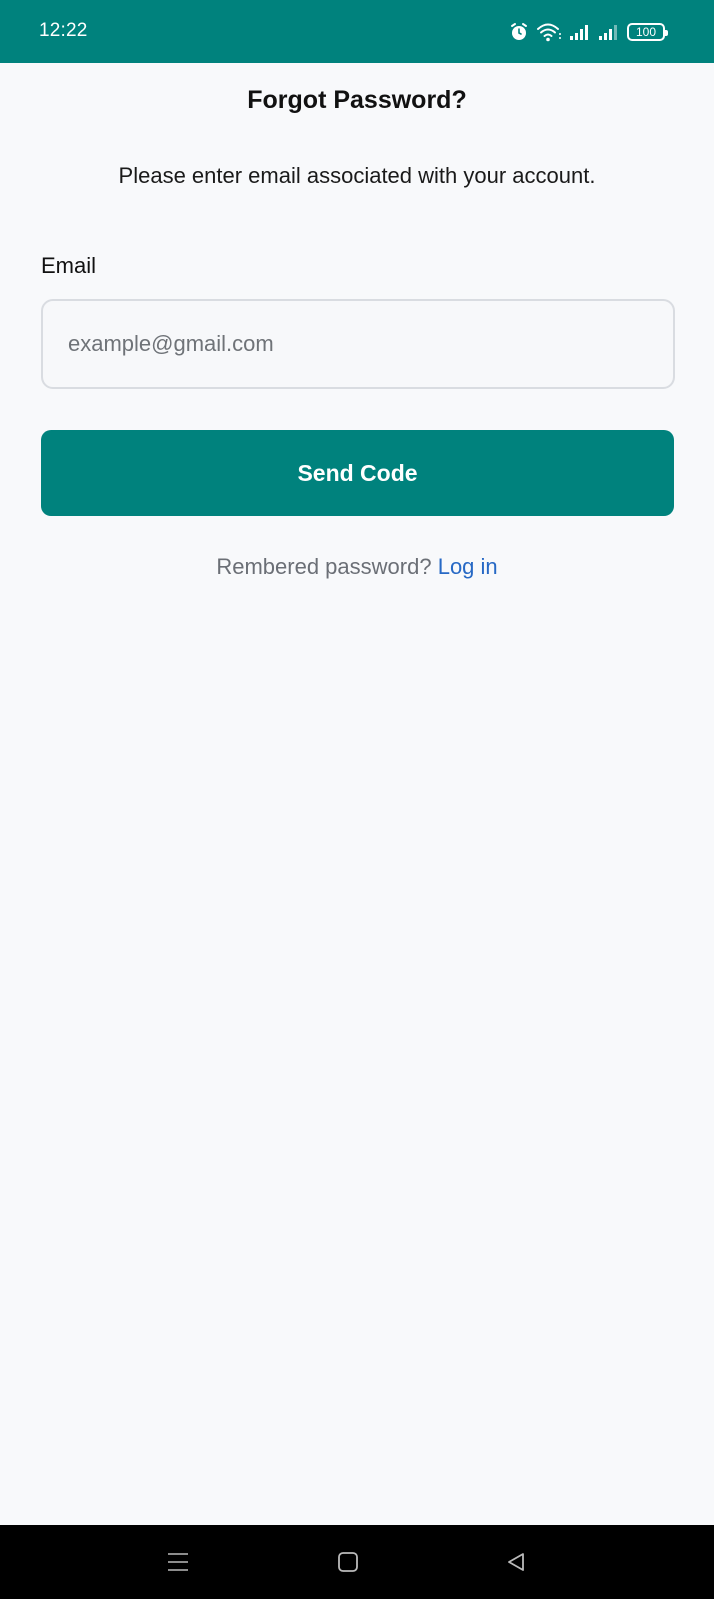 This screenshot has width=714, height=1599. What do you see at coordinates (63, 30) in the screenshot?
I see `status-time: 12:22` at bounding box center [63, 30].